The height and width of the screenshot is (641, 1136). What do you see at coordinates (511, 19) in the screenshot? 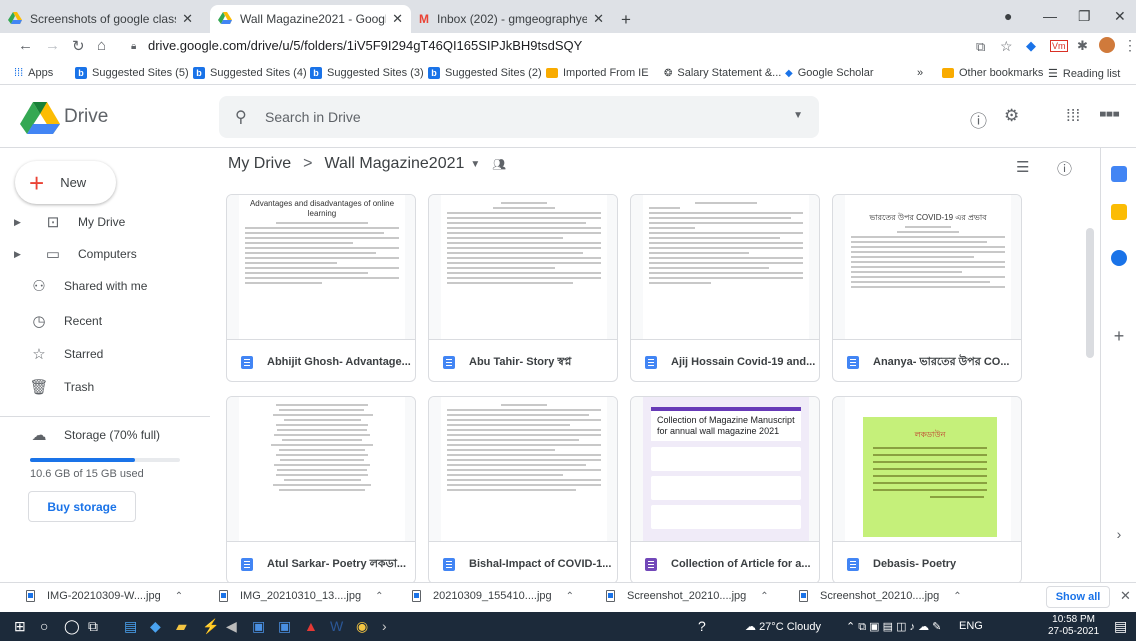
I see `browser-tab-gmail: M Inbox (202) - gmgeographyexam ✕` at bounding box center [511, 19].